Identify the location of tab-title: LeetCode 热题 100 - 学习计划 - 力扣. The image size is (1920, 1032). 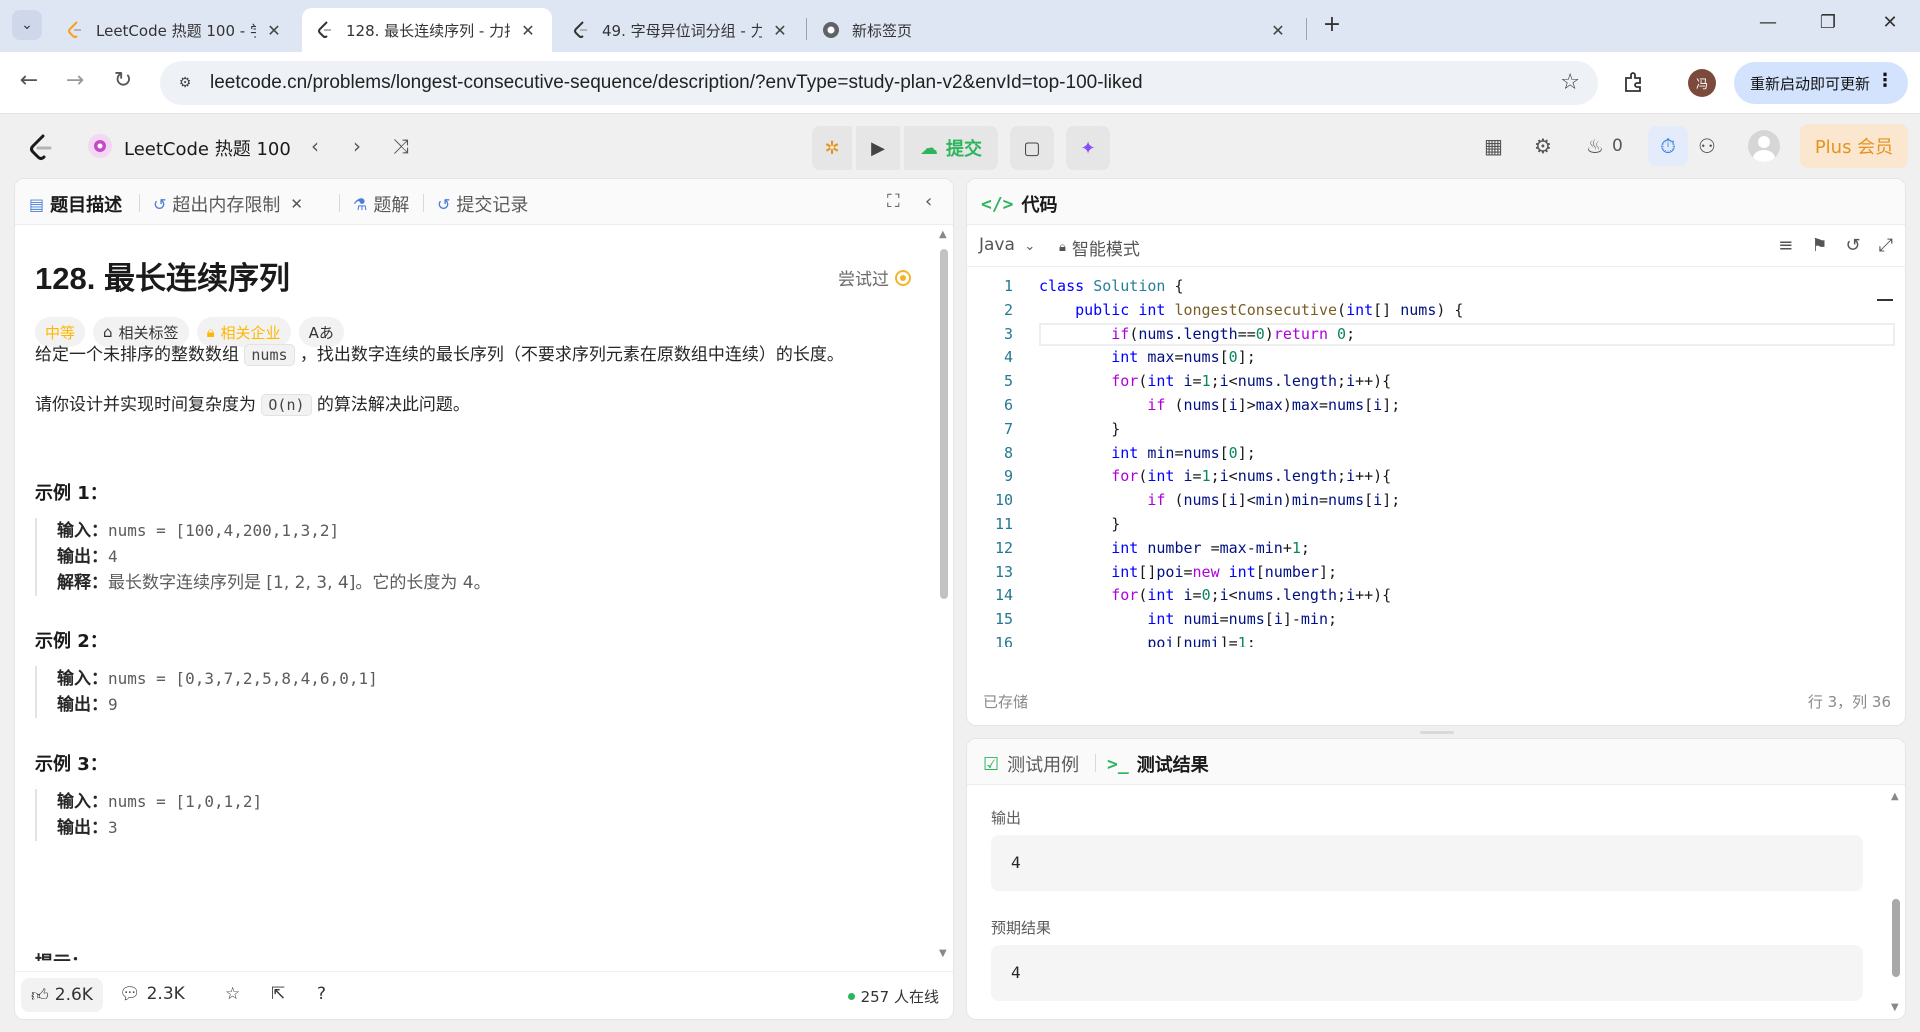
(176, 30).